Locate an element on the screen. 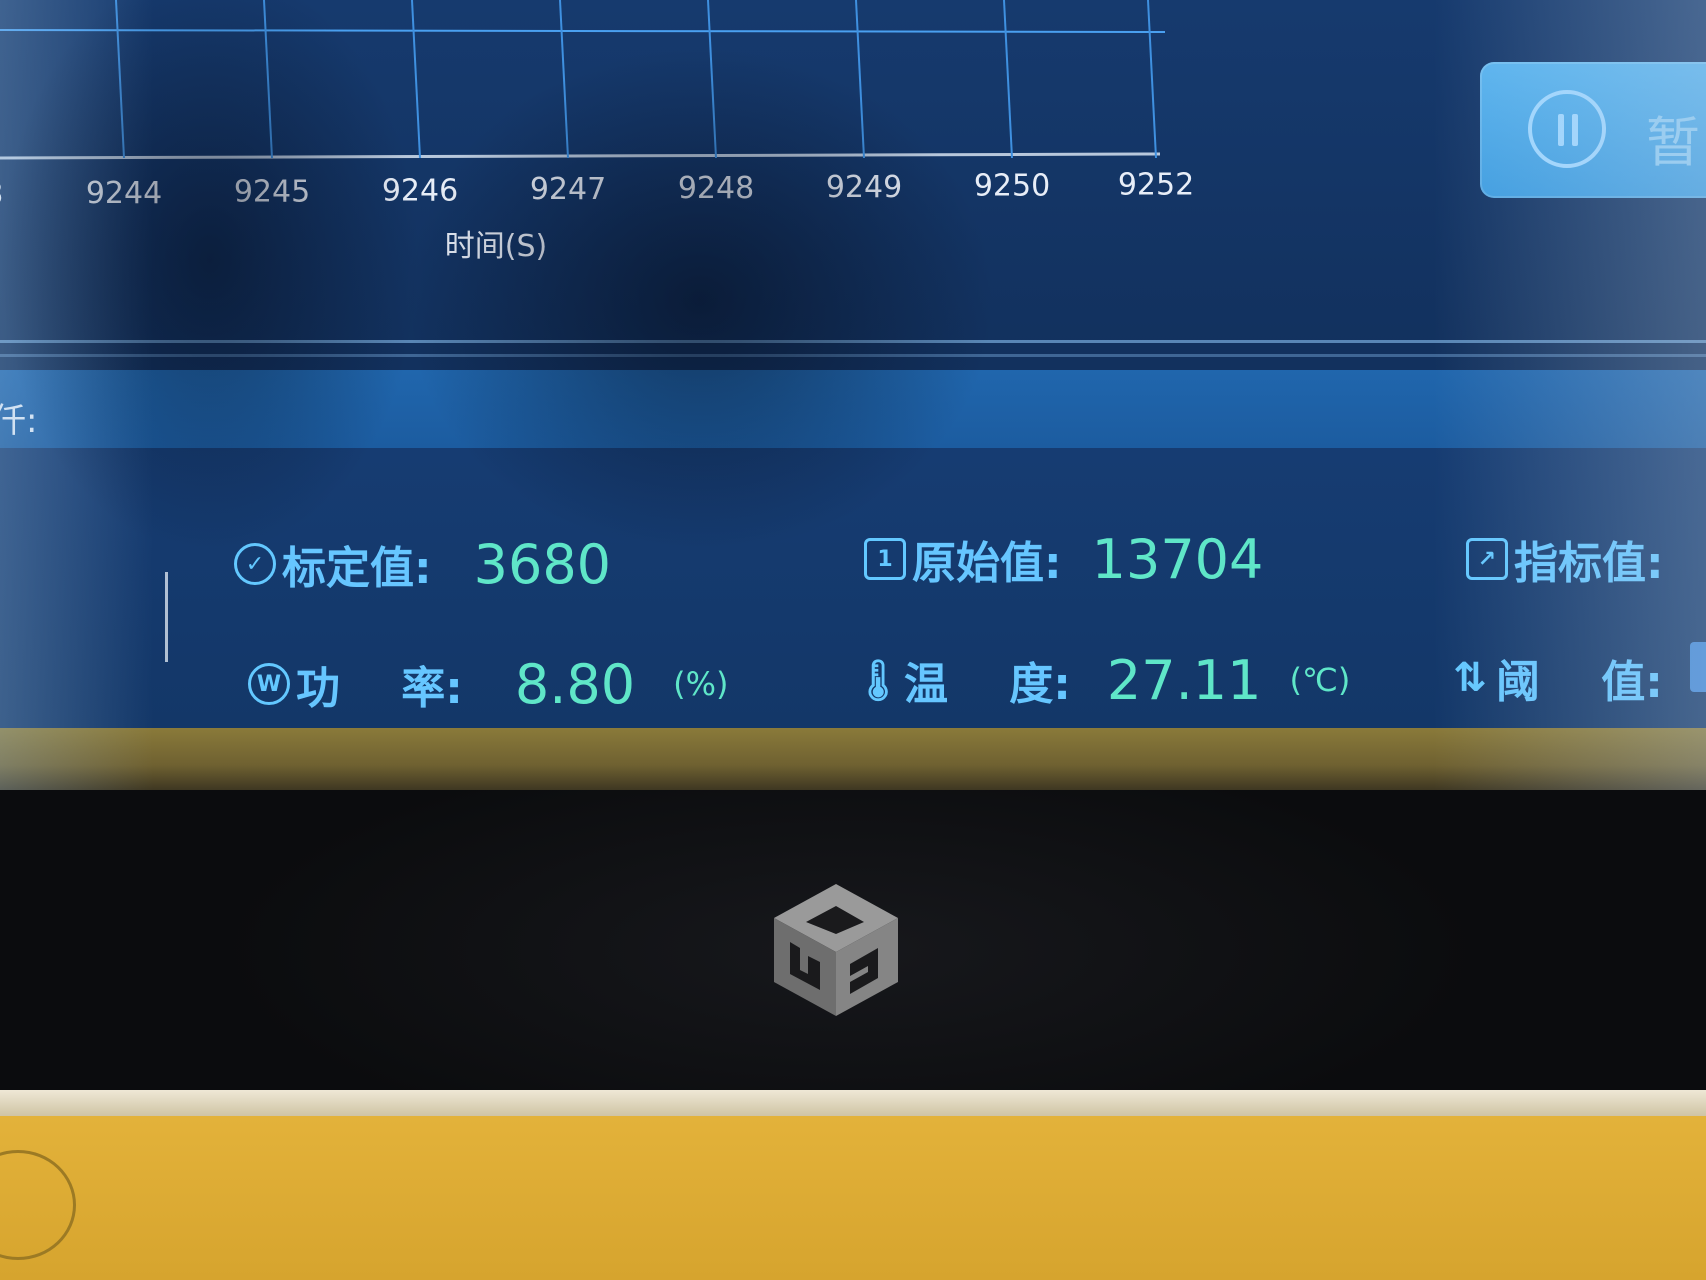 This screenshot has width=1706, height=1280. x-tick-label: 9245 is located at coordinates (272, 192).